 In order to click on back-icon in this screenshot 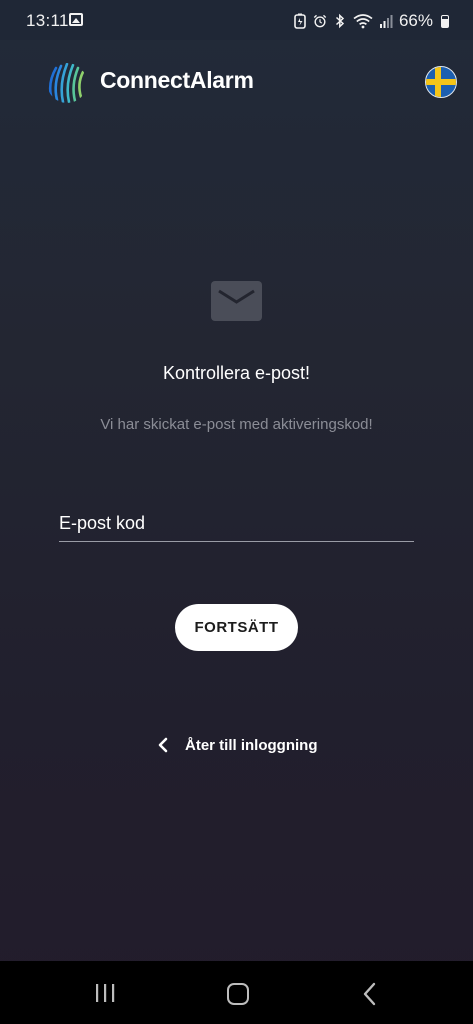, I will do `click(370, 994)`.